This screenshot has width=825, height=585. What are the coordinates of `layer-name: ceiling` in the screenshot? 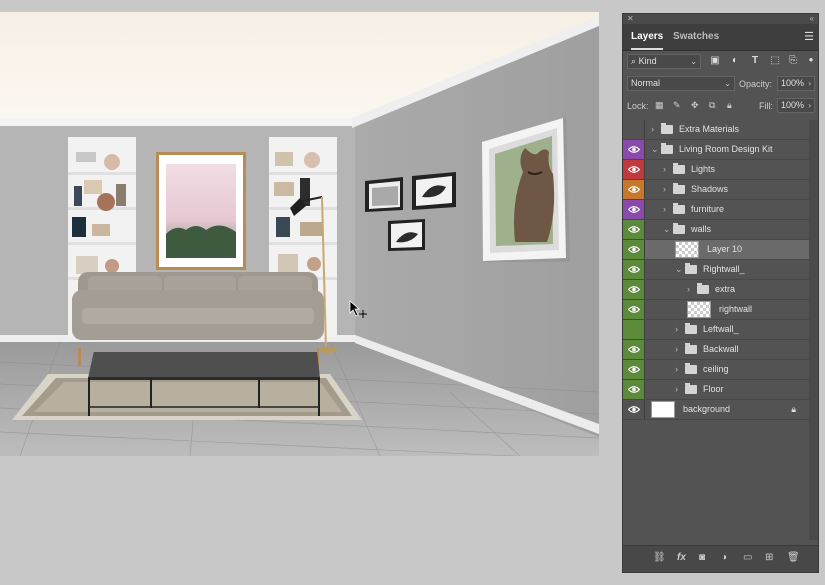 It's located at (716, 369).